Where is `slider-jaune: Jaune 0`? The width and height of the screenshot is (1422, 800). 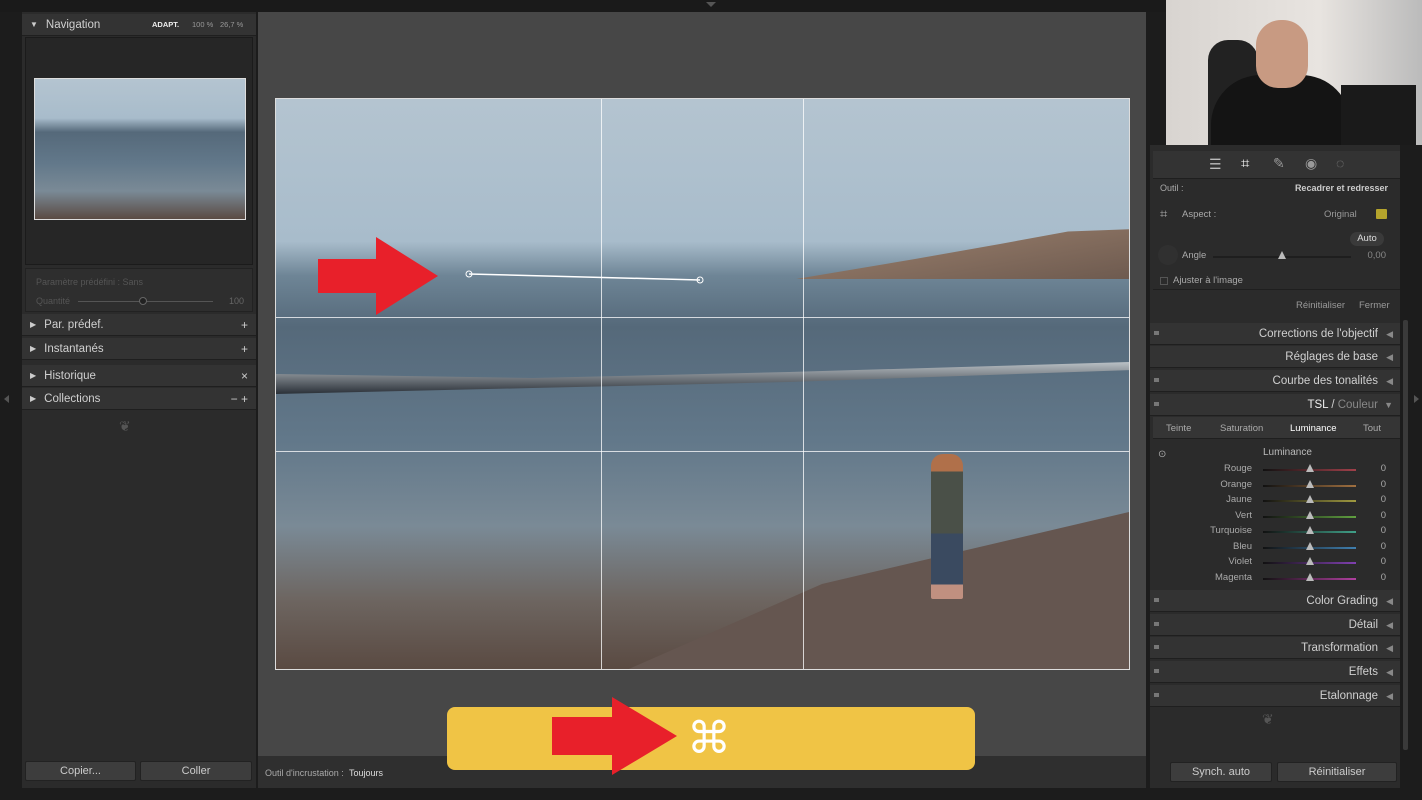 slider-jaune: Jaune 0 is located at coordinates (1275, 501).